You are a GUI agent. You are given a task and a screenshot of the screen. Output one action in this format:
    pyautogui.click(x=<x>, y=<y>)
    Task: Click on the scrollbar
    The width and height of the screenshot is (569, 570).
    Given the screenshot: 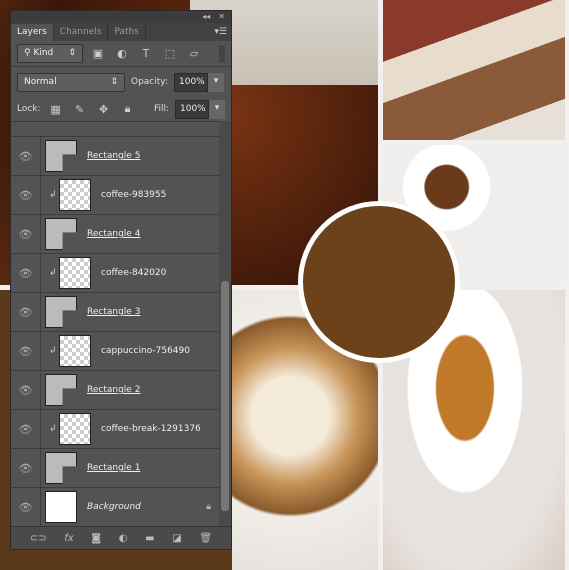 What is the action you would take?
    pyautogui.click(x=225, y=324)
    